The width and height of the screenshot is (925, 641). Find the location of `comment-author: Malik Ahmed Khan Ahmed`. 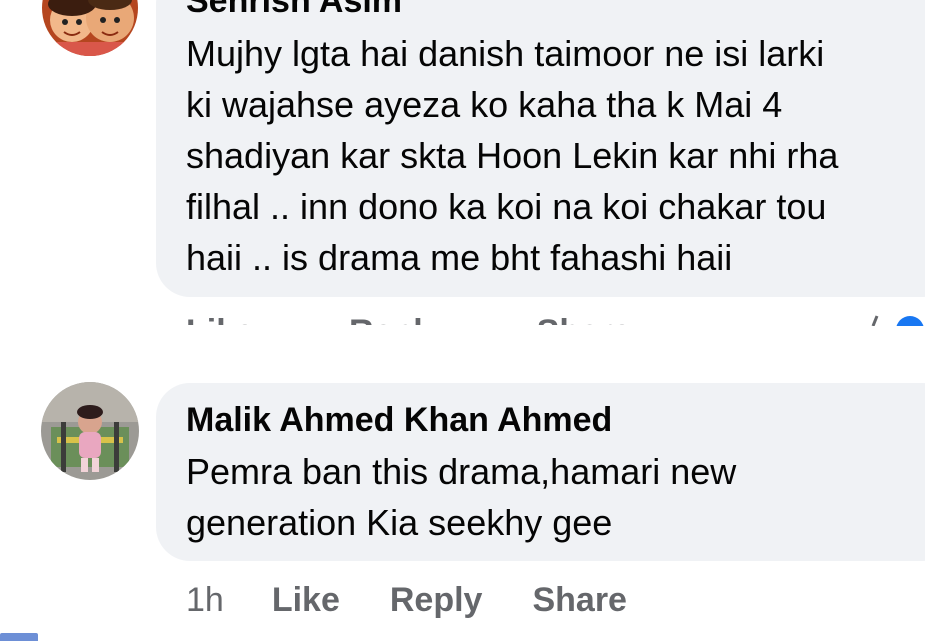

comment-author: Malik Ahmed Khan Ahmed is located at coordinates (399, 420).